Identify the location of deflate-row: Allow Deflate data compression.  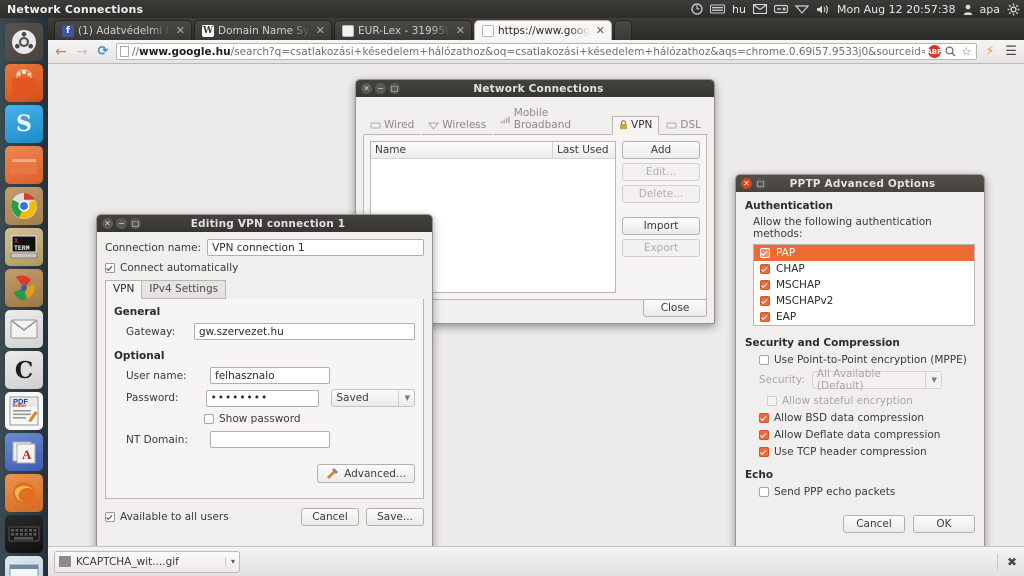
(860, 435).